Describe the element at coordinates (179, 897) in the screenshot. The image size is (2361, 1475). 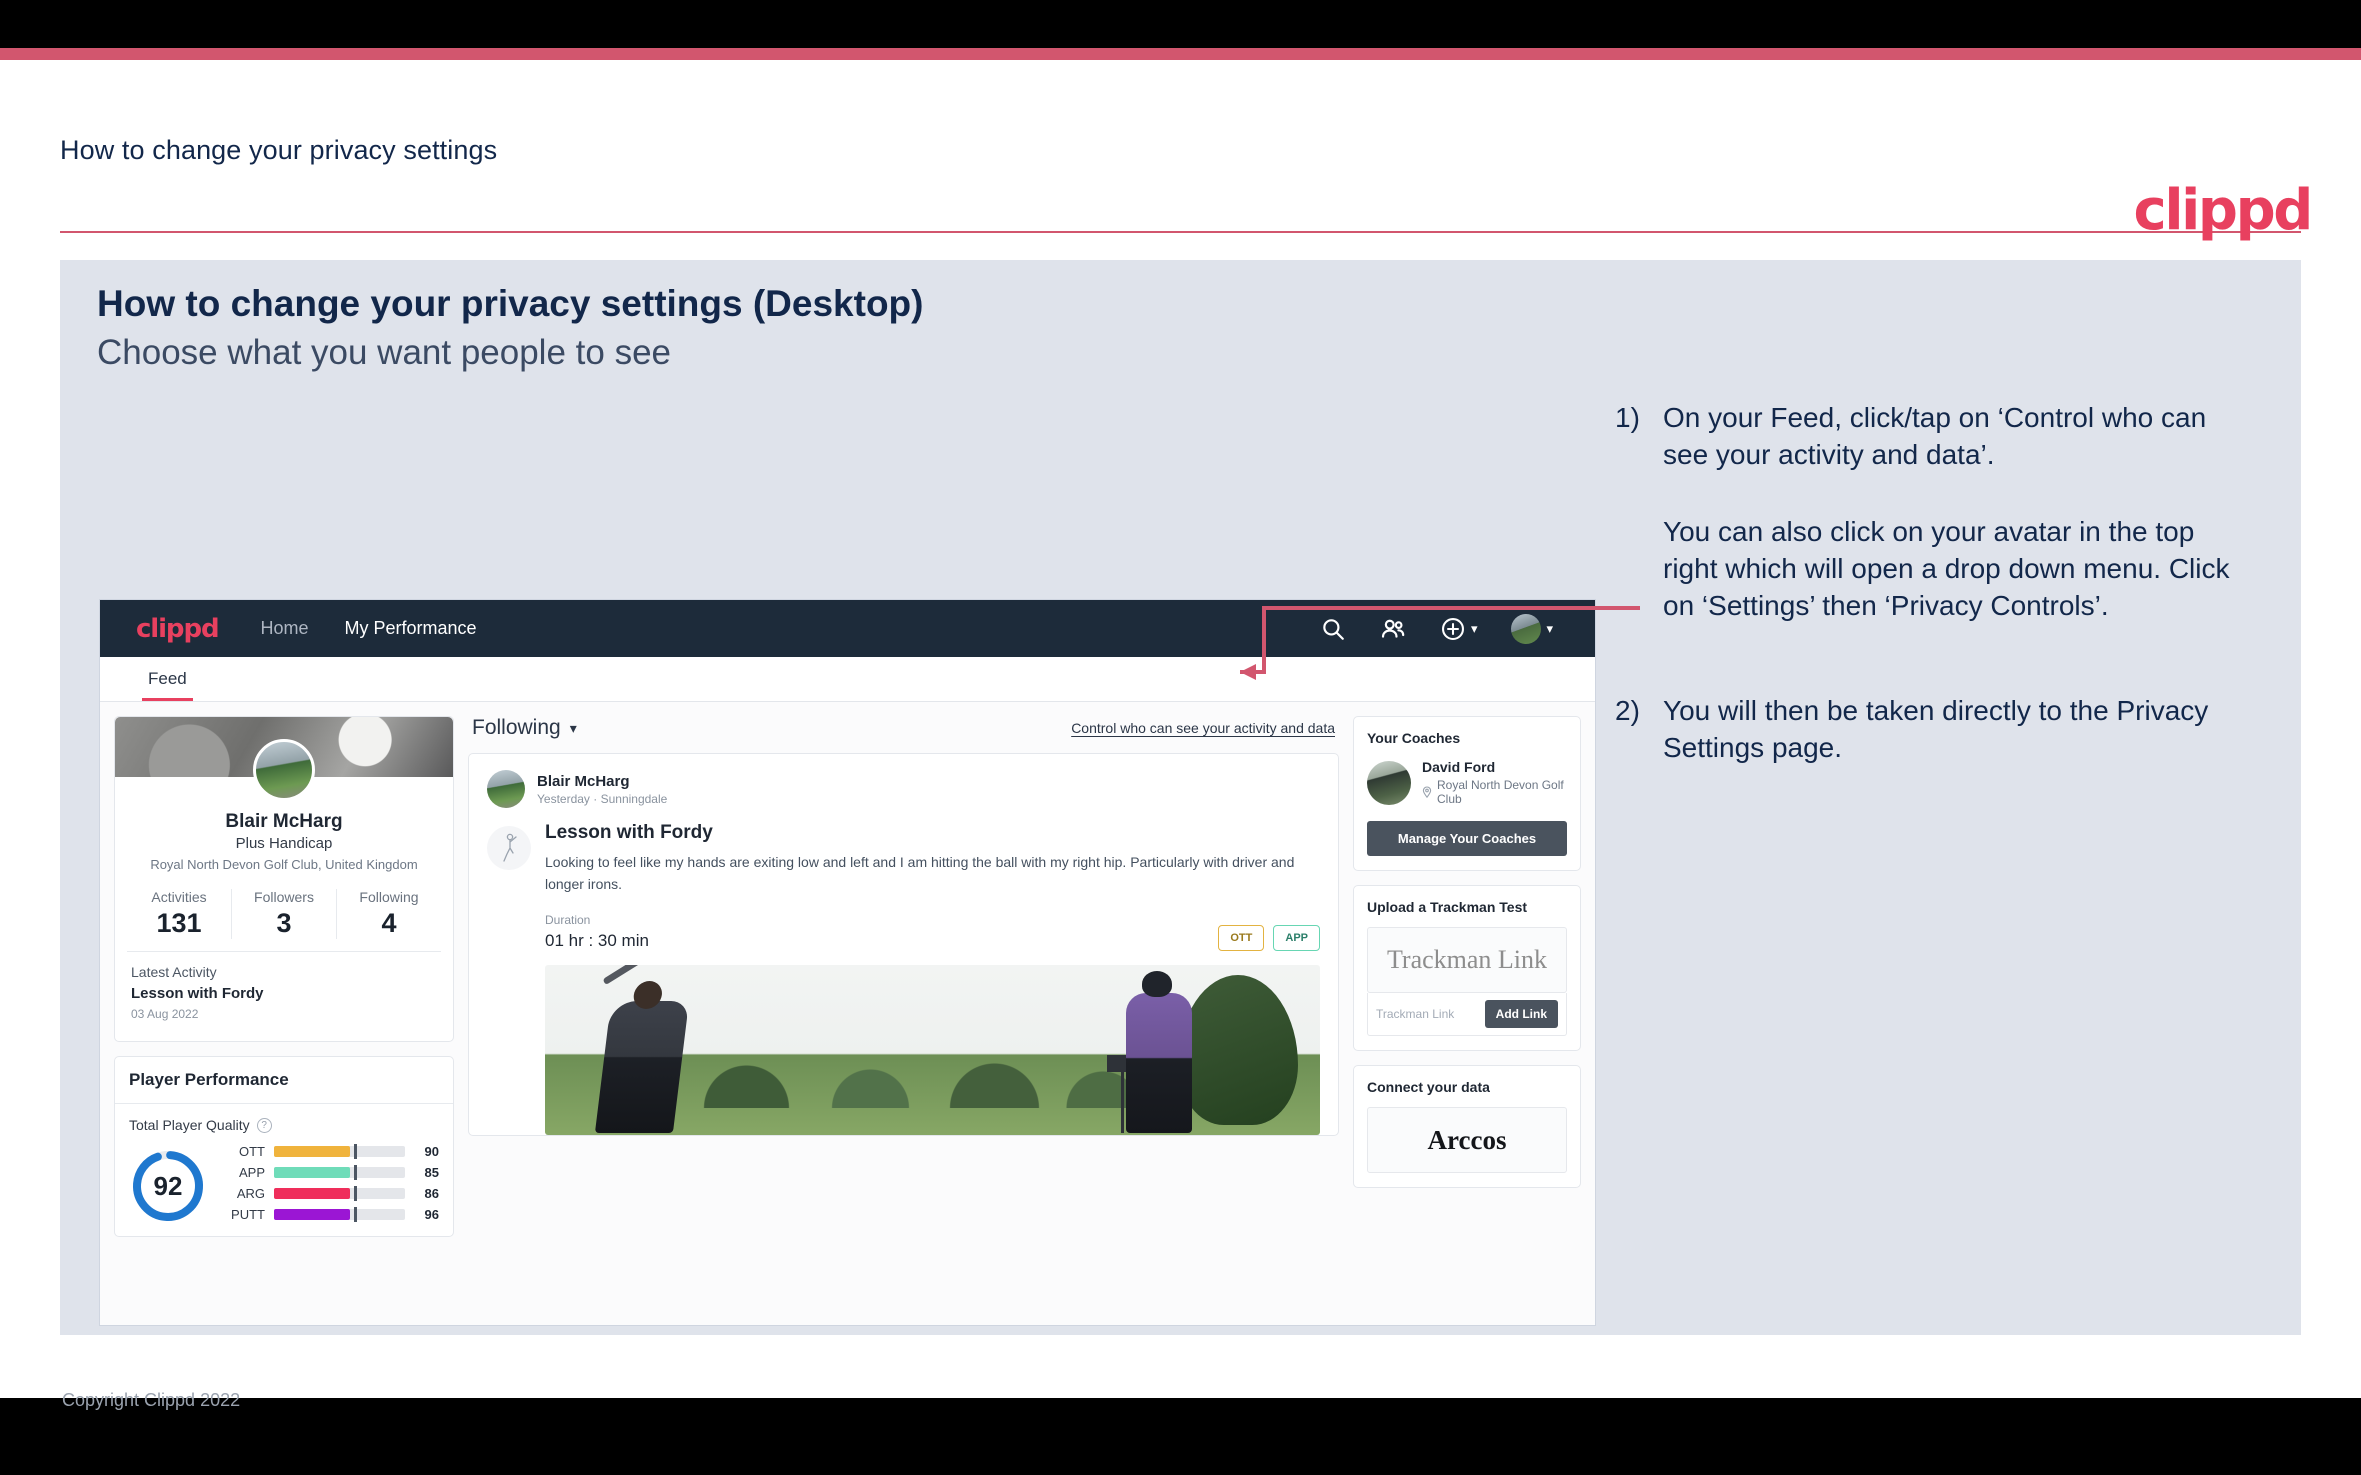
I see `stat-label: Activities` at that location.